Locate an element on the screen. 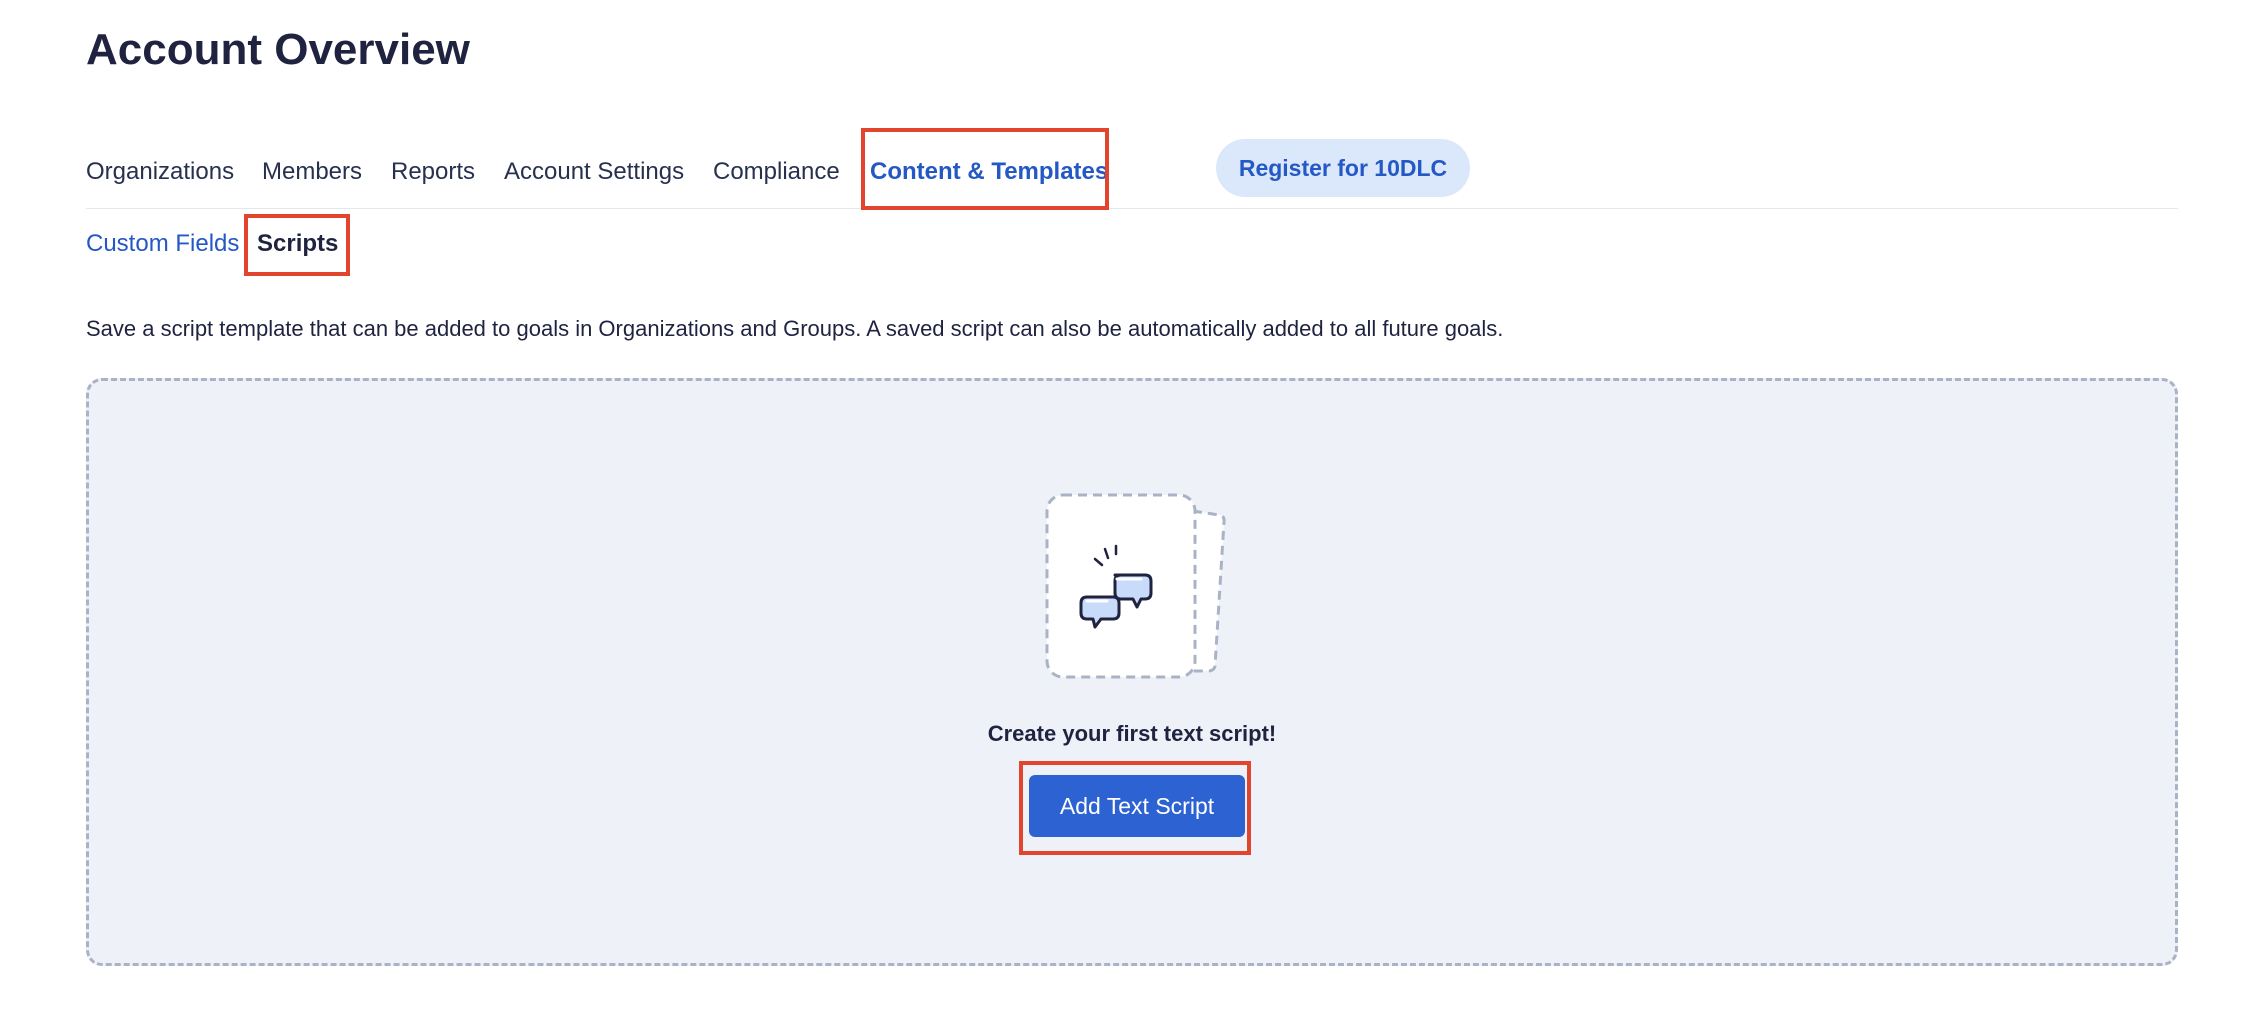  subtab-custom-fields: Custom Fields is located at coordinates (162, 244).